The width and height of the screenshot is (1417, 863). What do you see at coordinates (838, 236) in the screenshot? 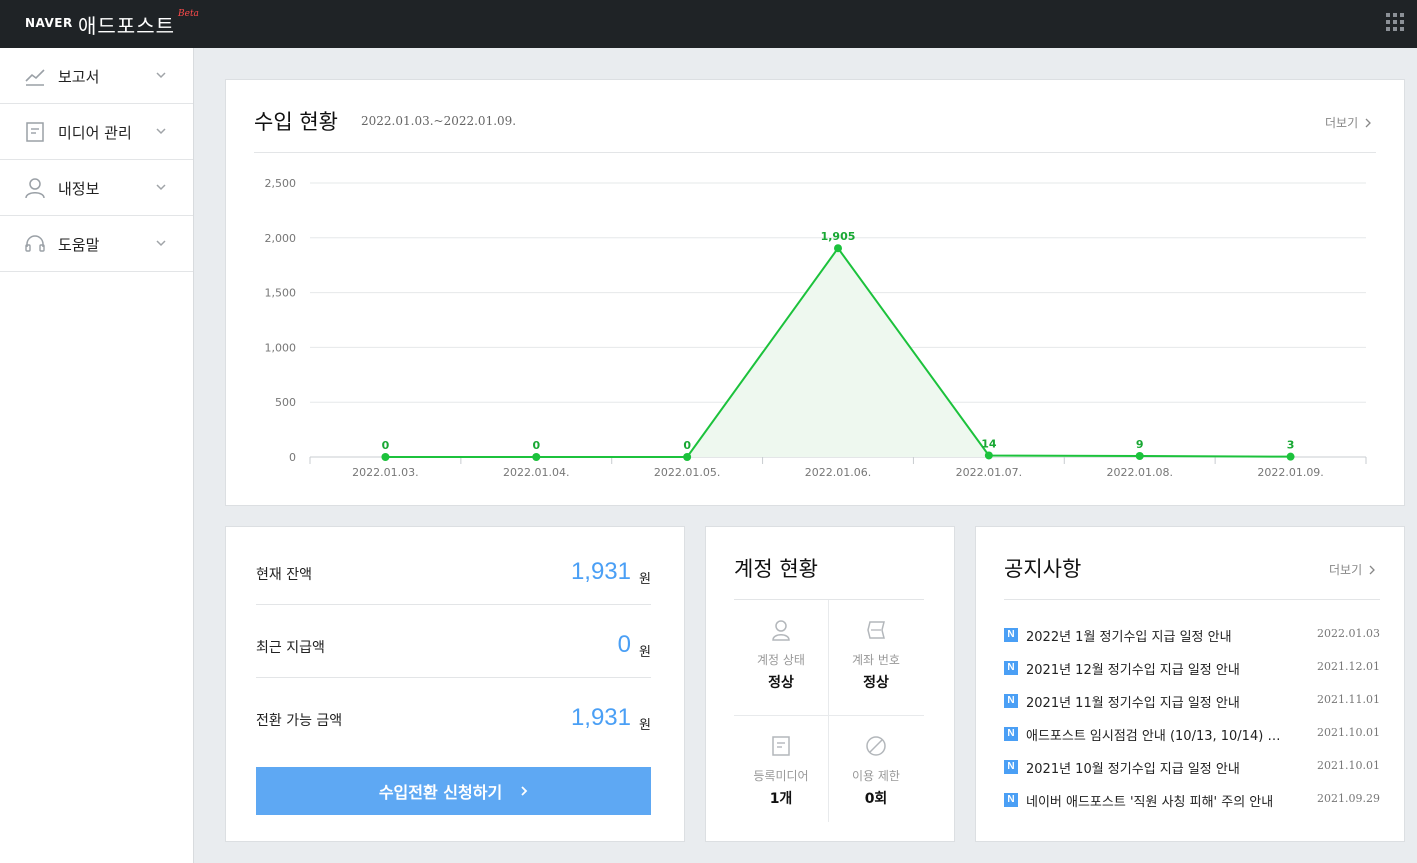
I see `data-label: 1,905` at bounding box center [838, 236].